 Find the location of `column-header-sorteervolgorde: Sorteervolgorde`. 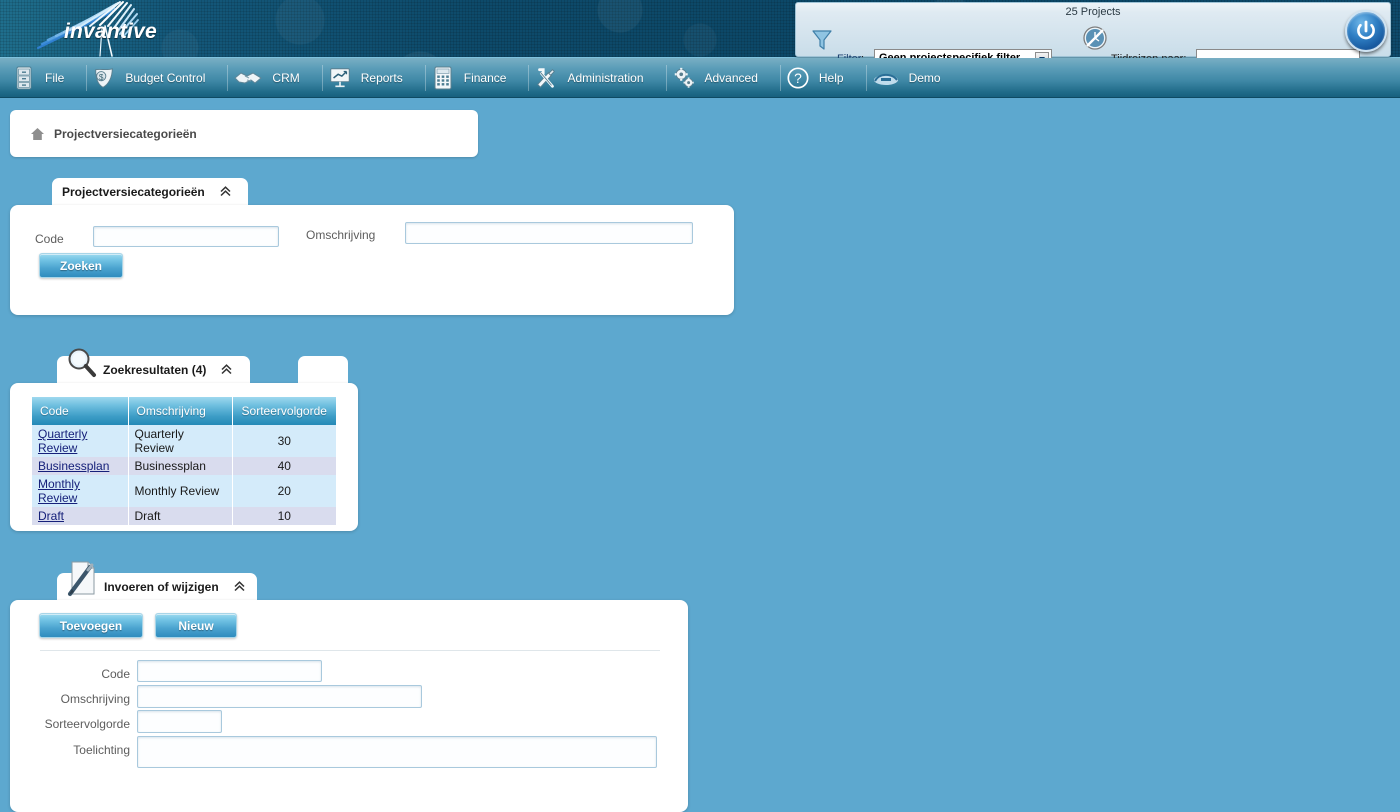

column-header-sorteervolgorde: Sorteervolgorde is located at coordinates (284, 411).